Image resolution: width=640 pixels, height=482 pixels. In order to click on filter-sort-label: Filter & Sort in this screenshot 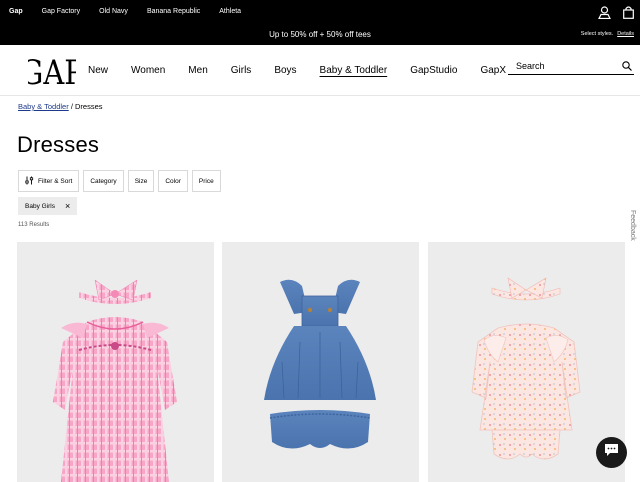, I will do `click(55, 181)`.